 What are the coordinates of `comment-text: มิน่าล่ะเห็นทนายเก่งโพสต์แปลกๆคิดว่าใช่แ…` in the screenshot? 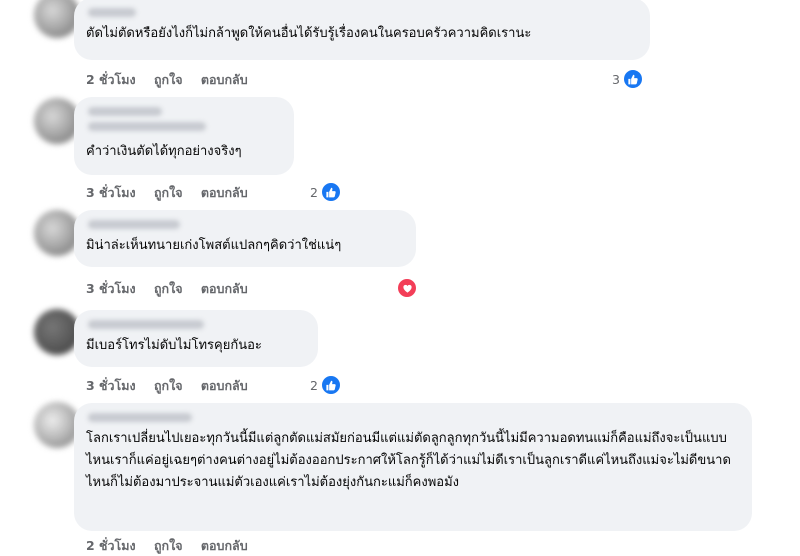 It's located at (214, 245).